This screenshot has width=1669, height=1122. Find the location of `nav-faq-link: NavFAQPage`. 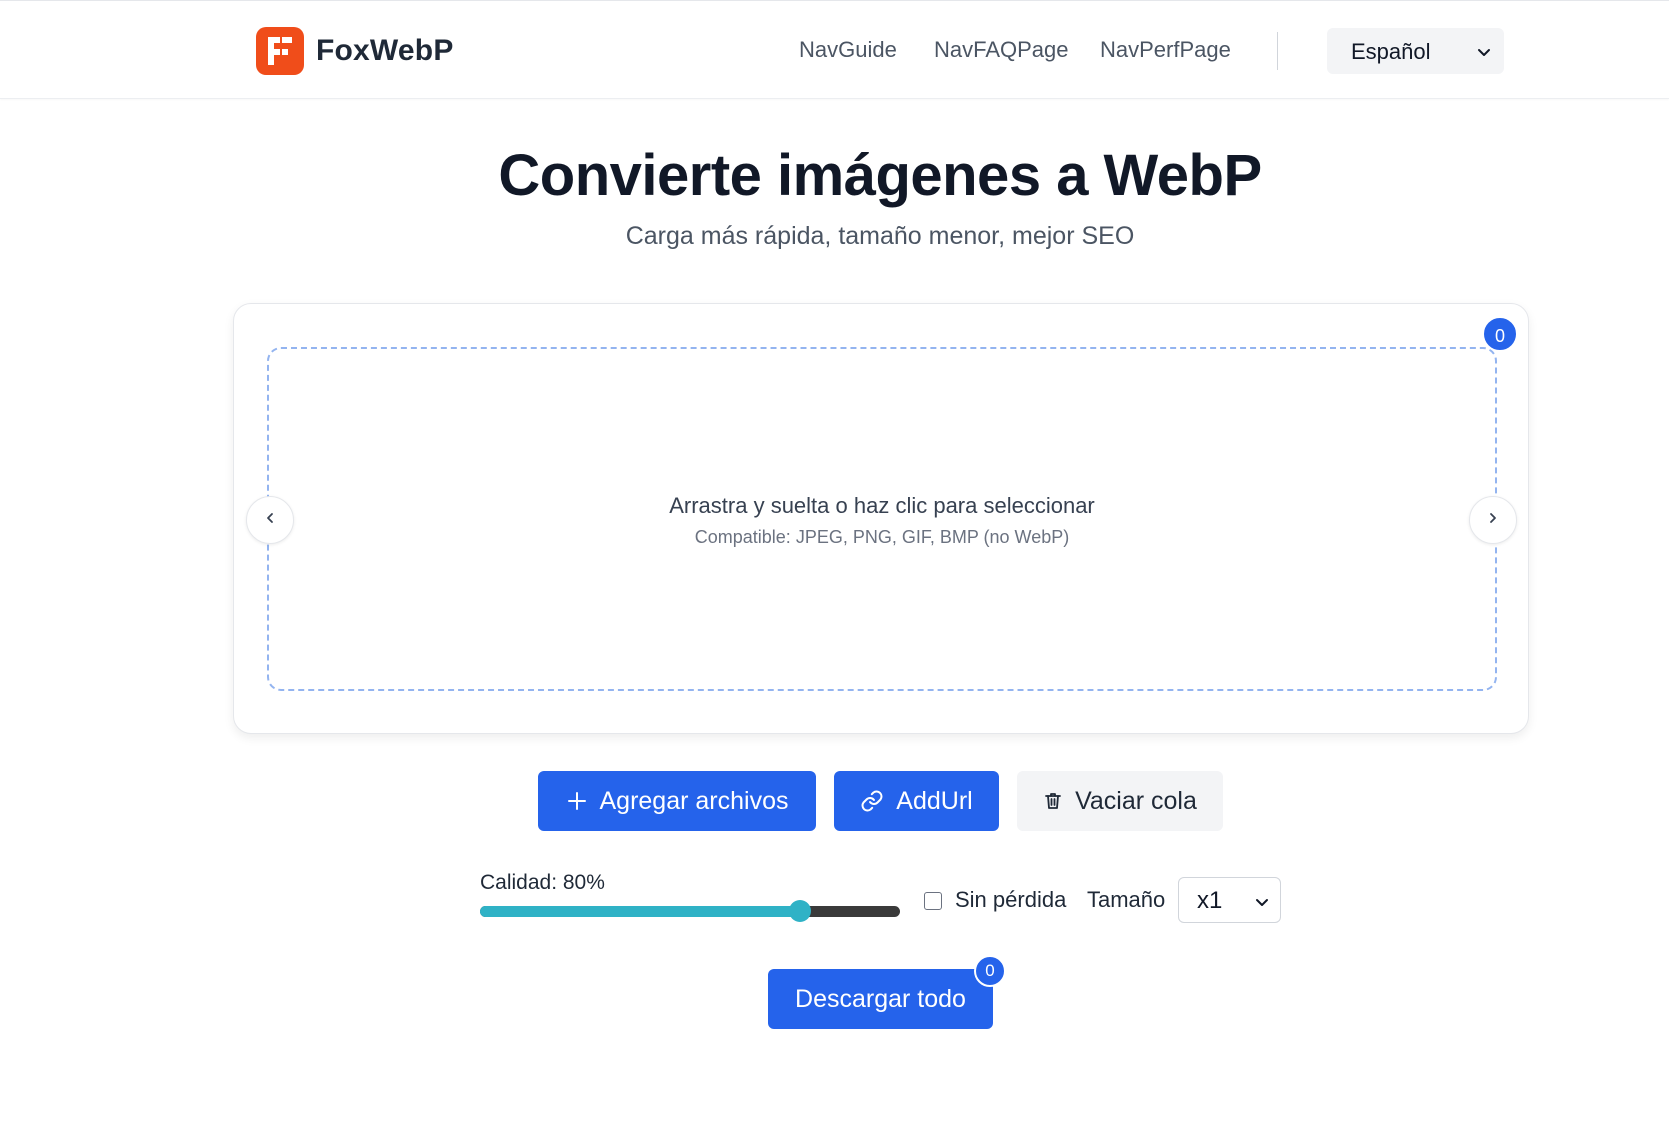

nav-faq-link: NavFAQPage is located at coordinates (1001, 50).